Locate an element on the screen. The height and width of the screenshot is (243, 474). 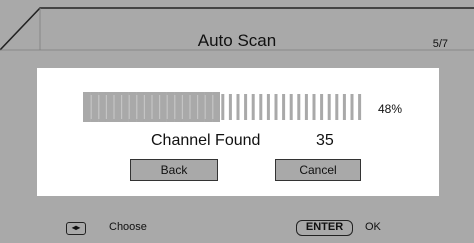
footer-choose-label: Choose is located at coordinates (128, 227).